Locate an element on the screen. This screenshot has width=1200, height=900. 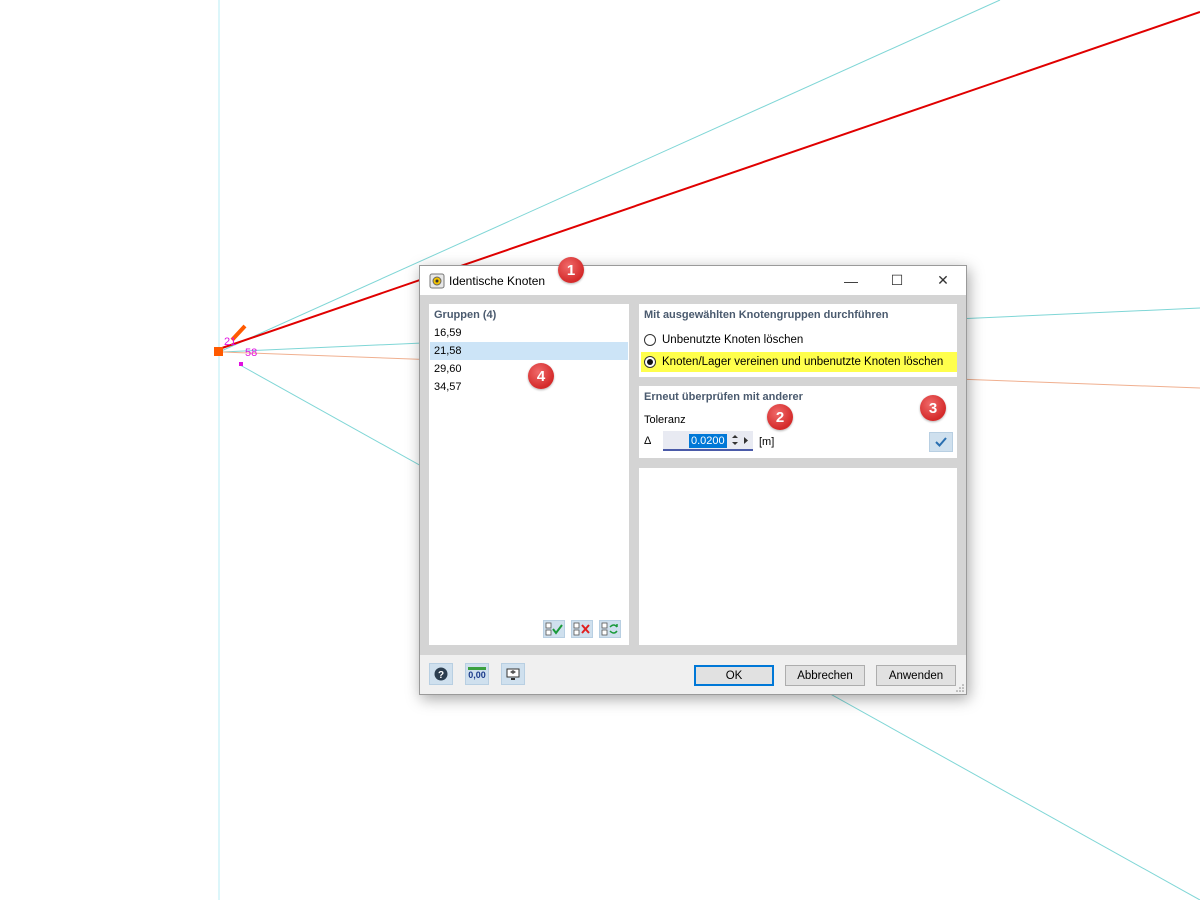
identical-nodes-icon is located at coordinates (437, 281).